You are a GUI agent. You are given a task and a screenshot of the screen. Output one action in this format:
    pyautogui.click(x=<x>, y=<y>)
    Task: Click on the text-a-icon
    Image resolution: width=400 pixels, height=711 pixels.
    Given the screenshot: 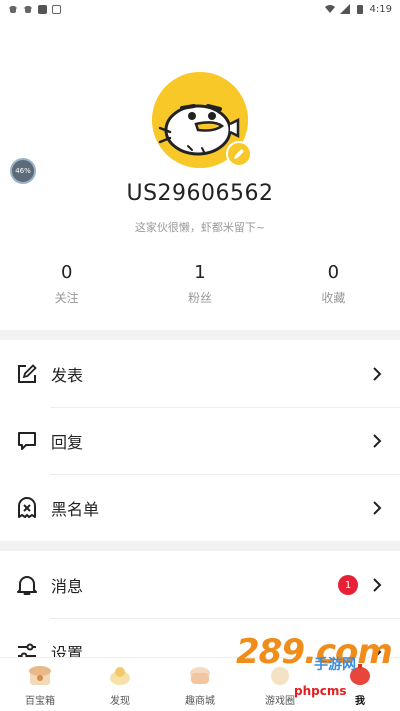 What is the action you would take?
    pyautogui.click(x=56, y=9)
    